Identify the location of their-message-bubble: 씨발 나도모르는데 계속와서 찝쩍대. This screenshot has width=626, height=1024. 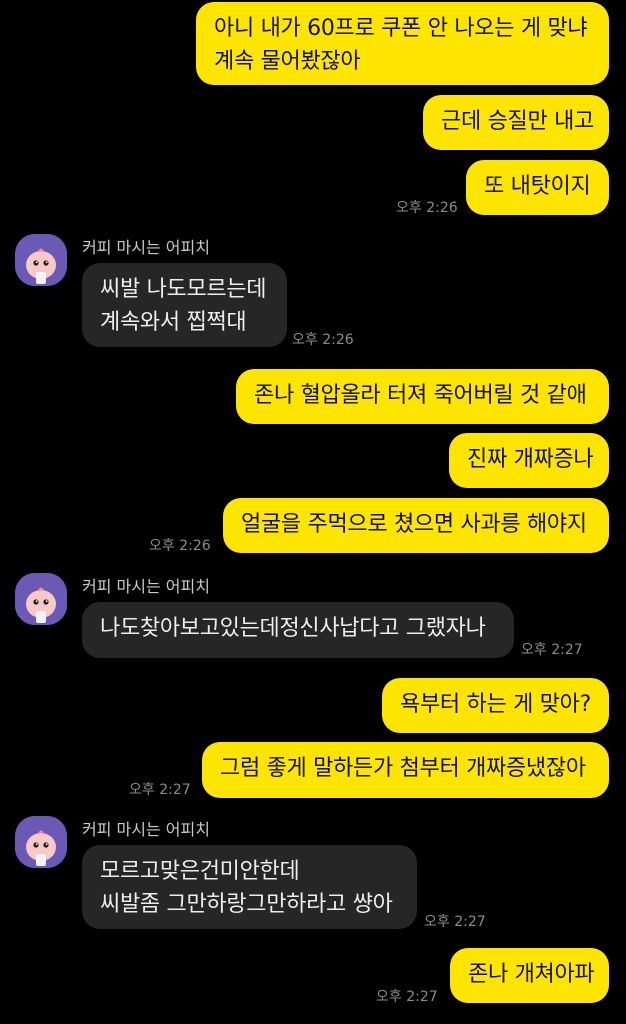
(184, 305).